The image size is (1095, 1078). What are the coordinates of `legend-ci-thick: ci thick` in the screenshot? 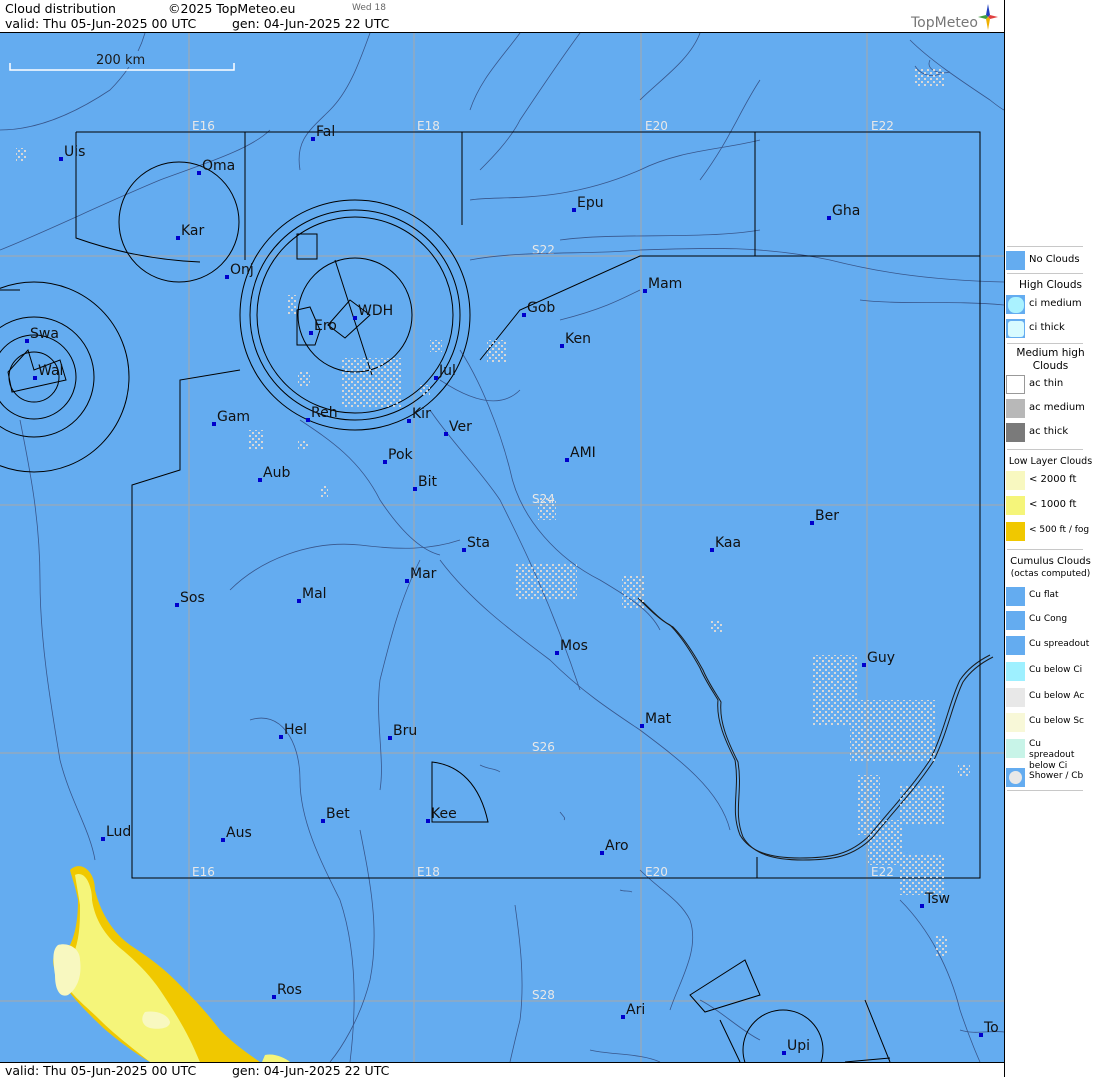 It's located at (1050, 328).